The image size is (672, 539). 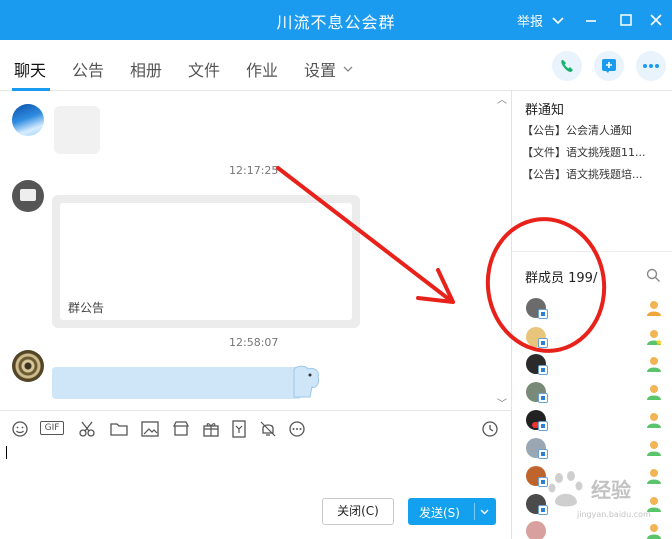 What do you see at coordinates (306, 381) in the screenshot?
I see `bubble-decoration-icon` at bounding box center [306, 381].